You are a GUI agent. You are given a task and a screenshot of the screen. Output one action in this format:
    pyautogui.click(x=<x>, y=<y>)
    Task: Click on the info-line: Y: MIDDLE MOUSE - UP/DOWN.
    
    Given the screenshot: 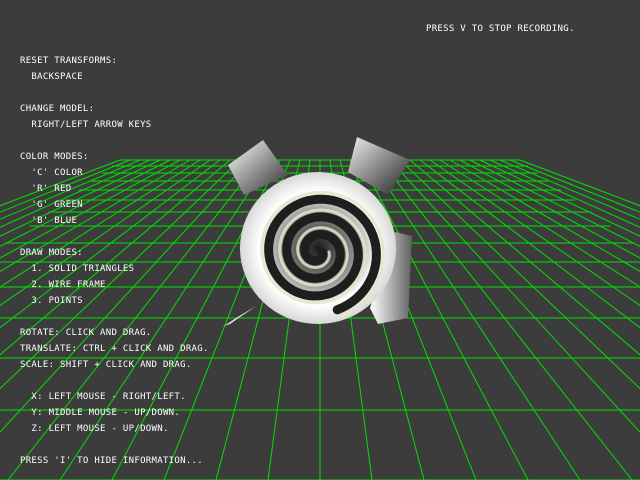 What is the action you would take?
    pyautogui.click(x=100, y=413)
    